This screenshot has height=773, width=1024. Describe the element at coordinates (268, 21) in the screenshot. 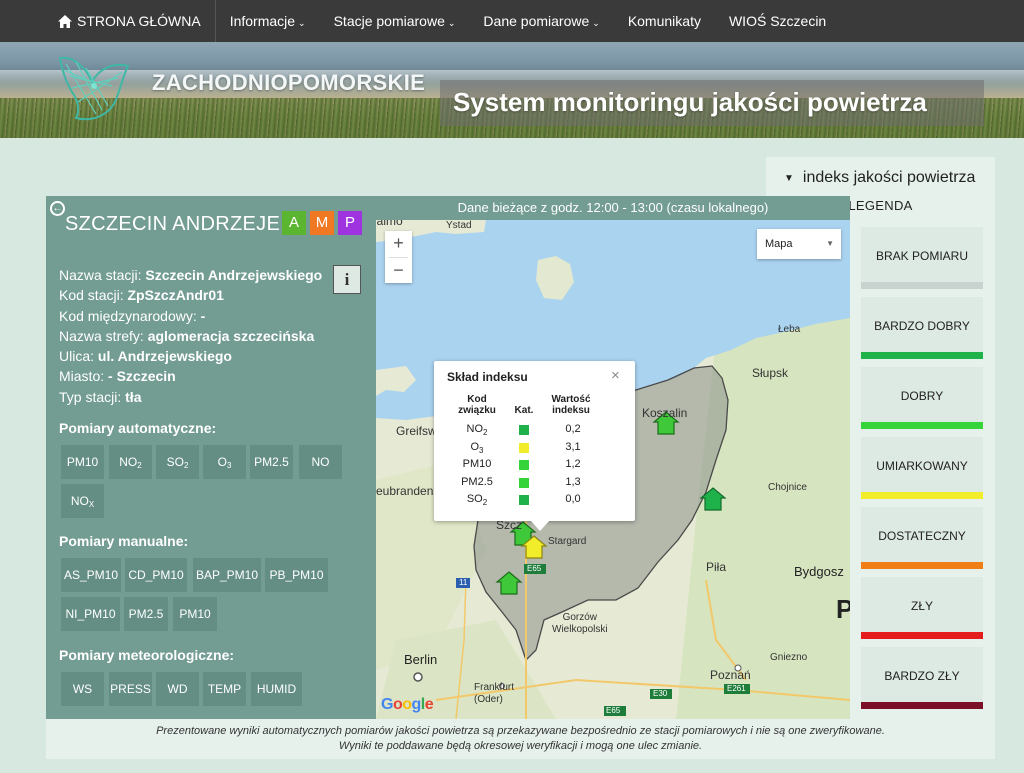

I see `nav-item-informacje: Informacje ⌄` at that location.